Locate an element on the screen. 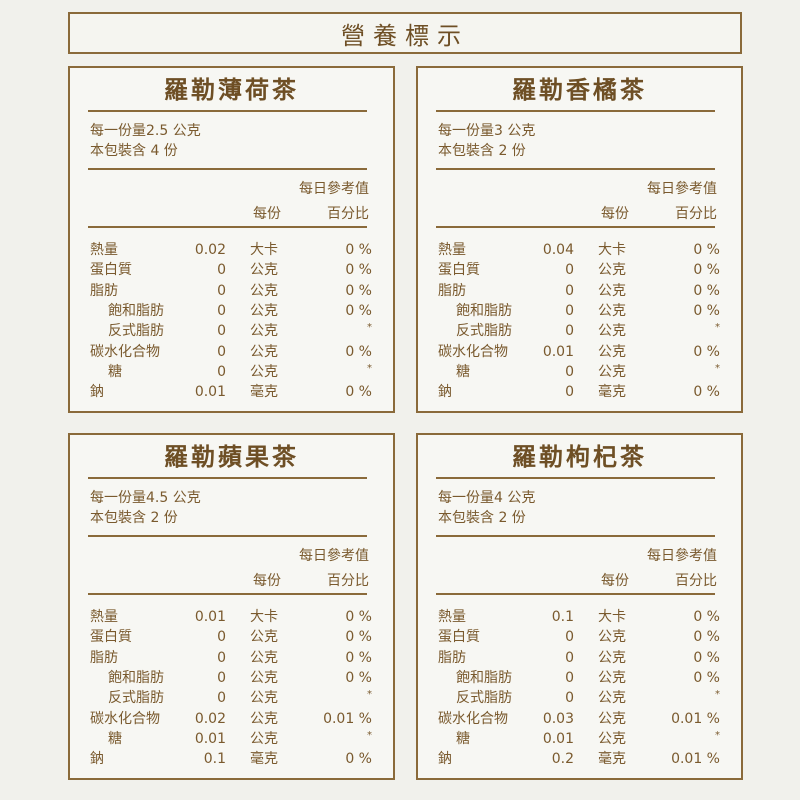 The height and width of the screenshot is (800, 800). nutrient-row: 飽和脂肪 0 公克 0 % is located at coordinates (579, 311).